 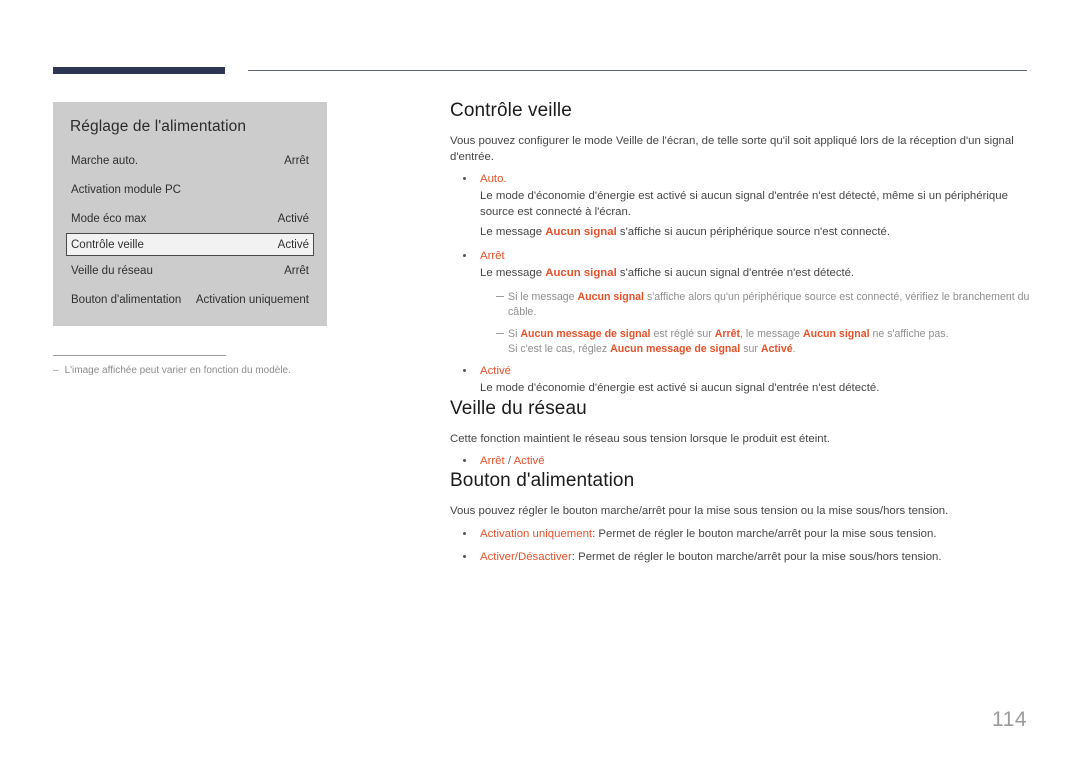 I want to click on header-rule-line, so click(x=637, y=70).